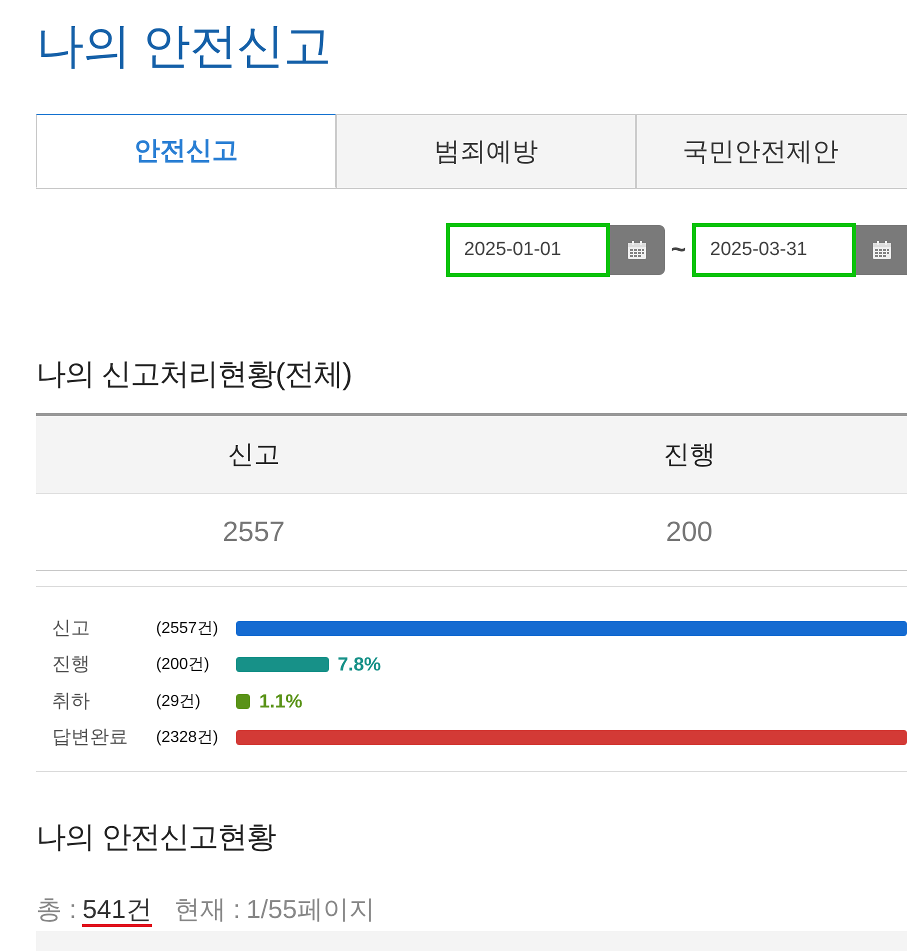 The width and height of the screenshot is (907, 951). I want to click on current-page: 1/55페이지, so click(310, 909).